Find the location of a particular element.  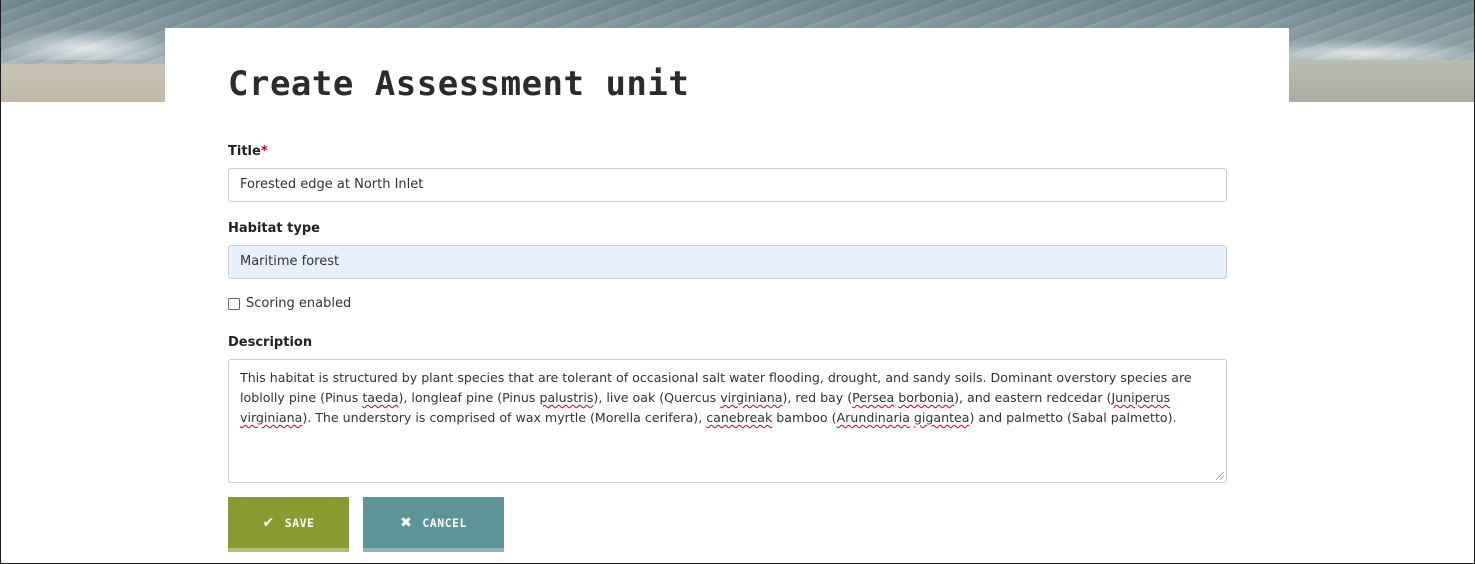

spellcheck-word: Persea is located at coordinates (873, 397).